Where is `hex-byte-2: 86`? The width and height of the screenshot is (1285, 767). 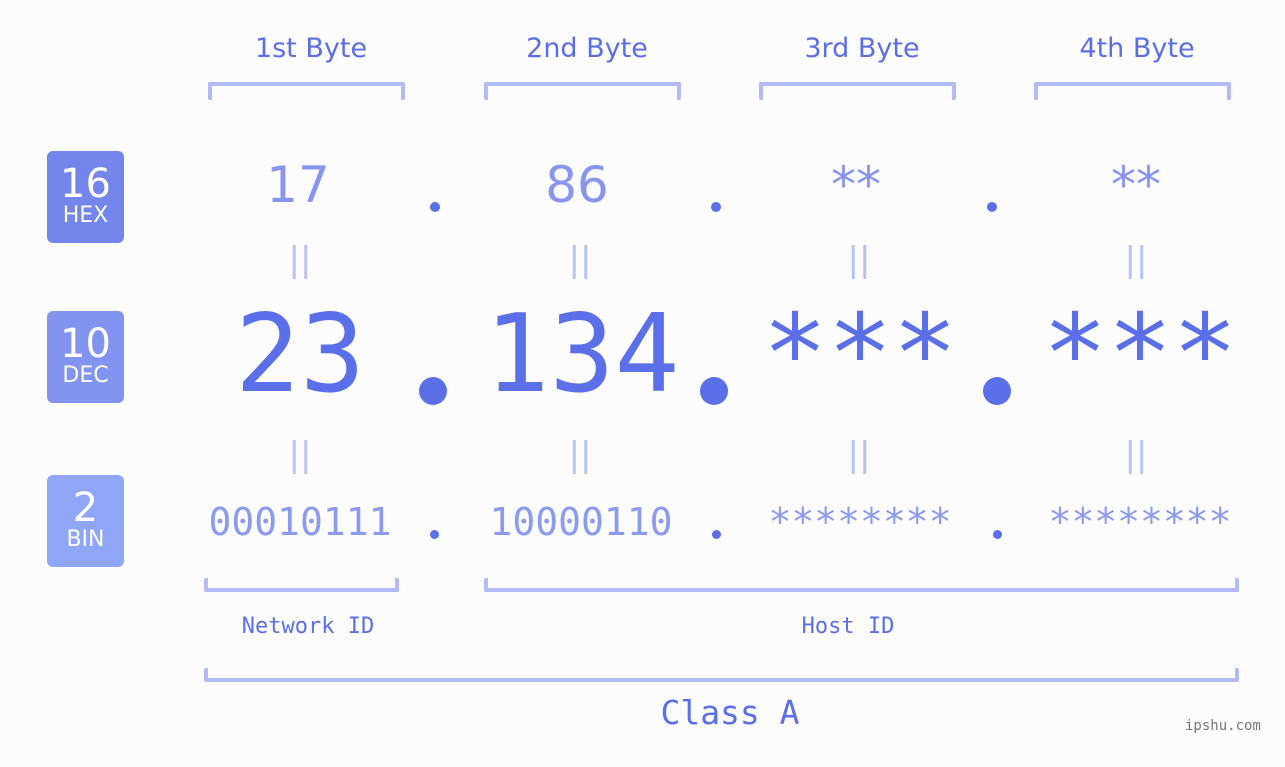 hex-byte-2: 86 is located at coordinates (577, 185).